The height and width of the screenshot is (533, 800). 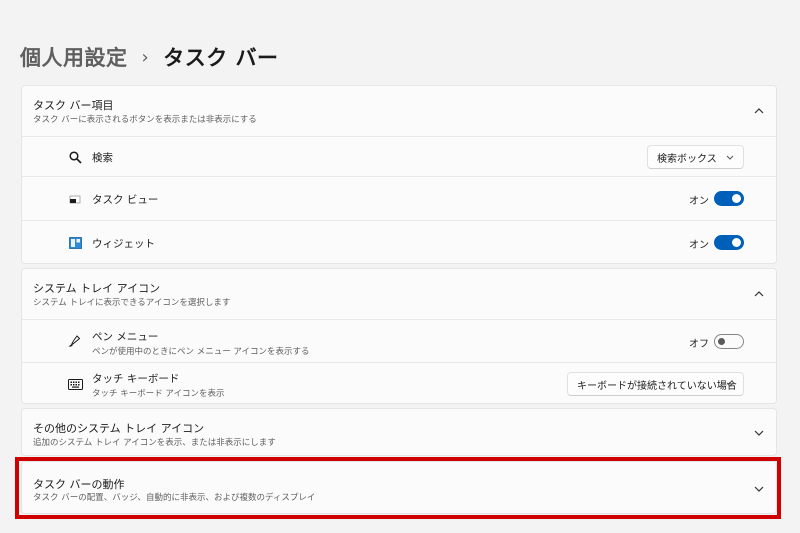 I want to click on task-view-state-text: オン, so click(x=699, y=201).